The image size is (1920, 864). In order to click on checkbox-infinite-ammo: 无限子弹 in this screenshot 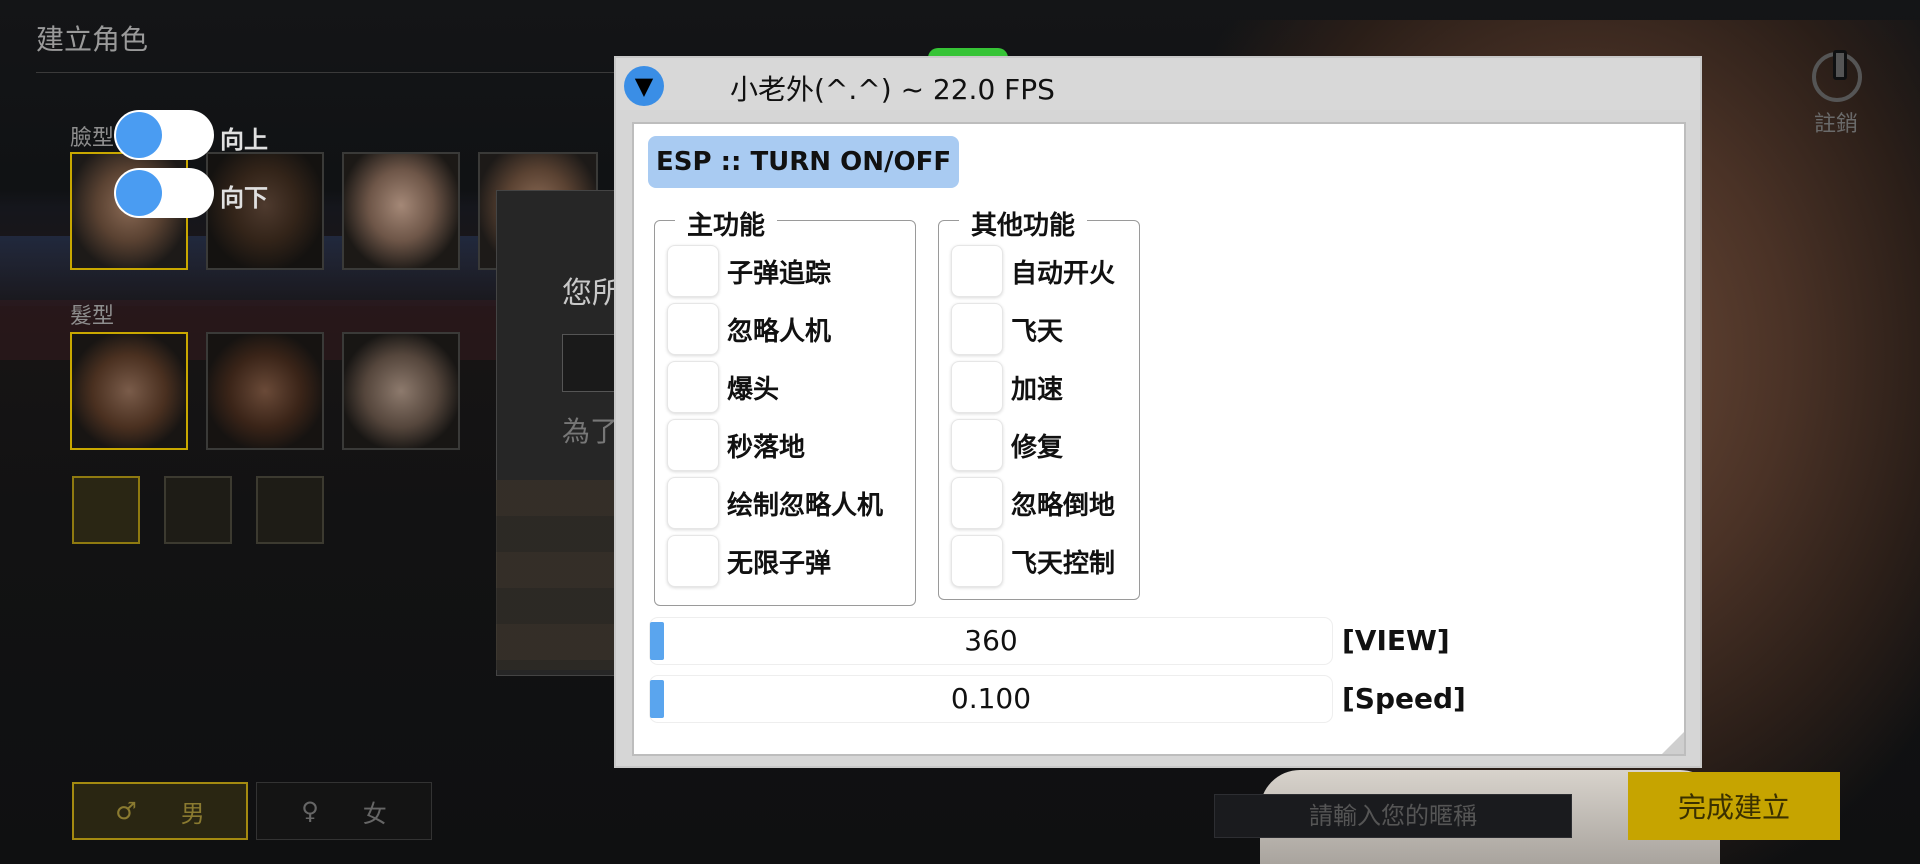, I will do `click(749, 561)`.